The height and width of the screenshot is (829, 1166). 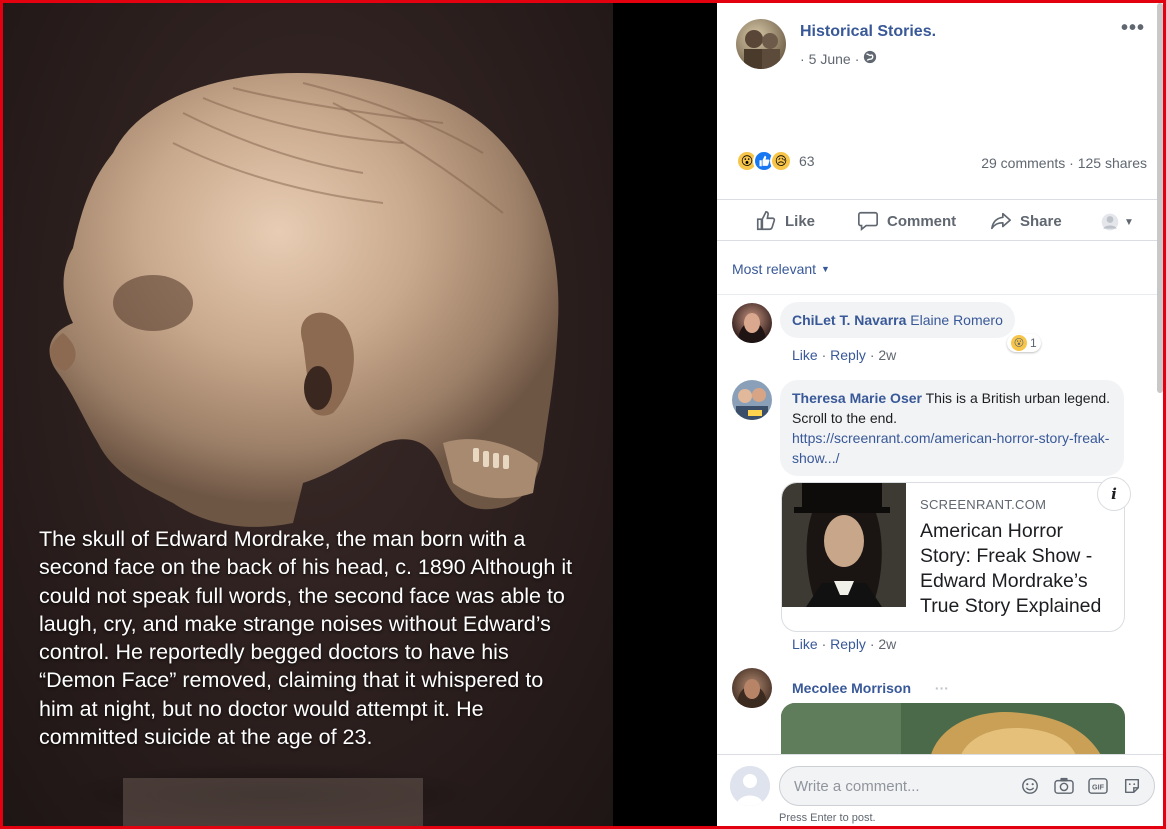 I want to click on reaction-summary: 😮 😥 63, so click(x=775, y=161).